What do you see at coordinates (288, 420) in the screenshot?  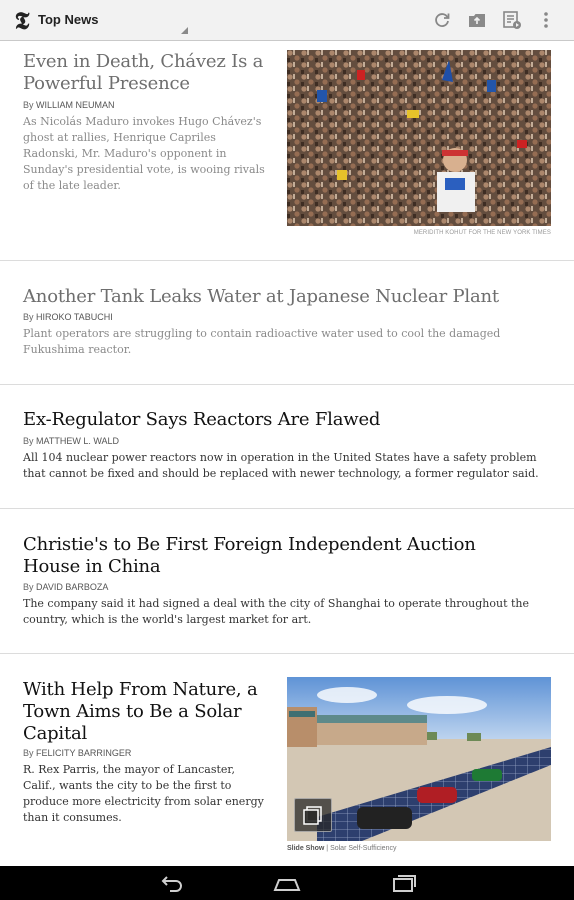 I see `article-headline: Ex-Regulator Says Reactors Are Flawed` at bounding box center [288, 420].